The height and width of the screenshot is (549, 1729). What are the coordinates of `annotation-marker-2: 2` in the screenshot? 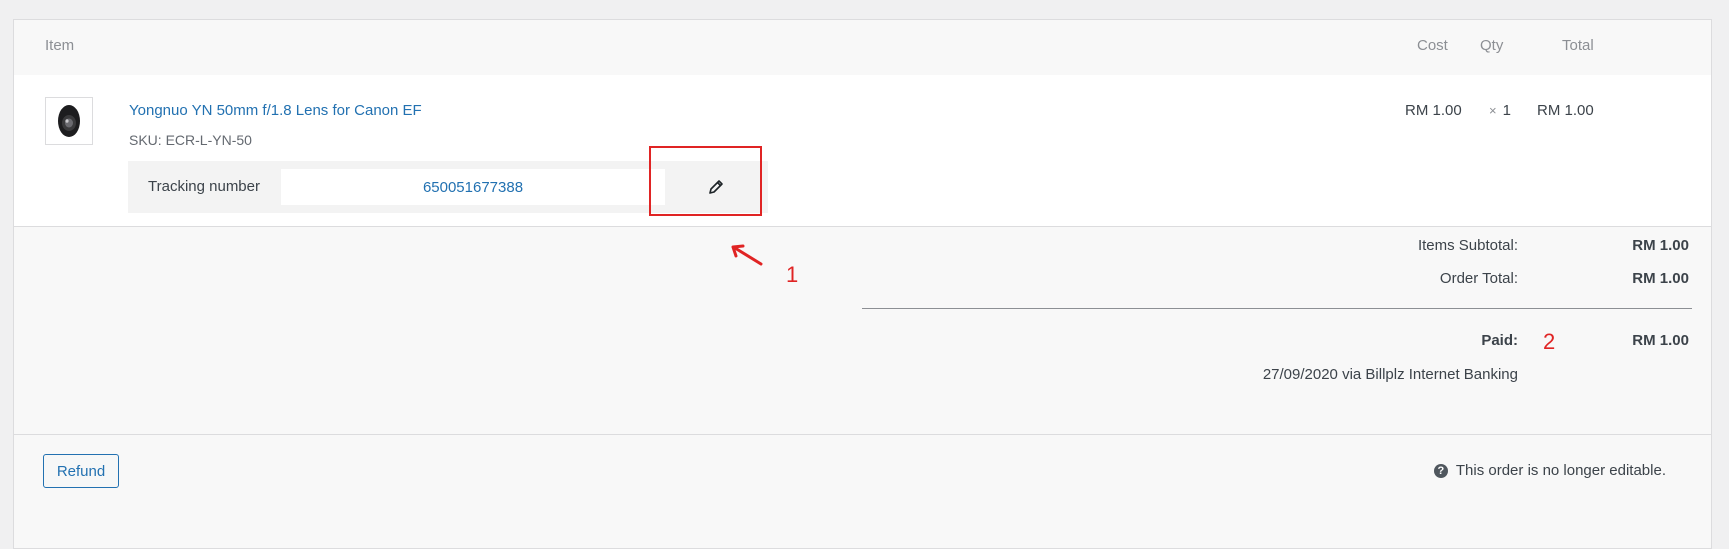 It's located at (1549, 341).